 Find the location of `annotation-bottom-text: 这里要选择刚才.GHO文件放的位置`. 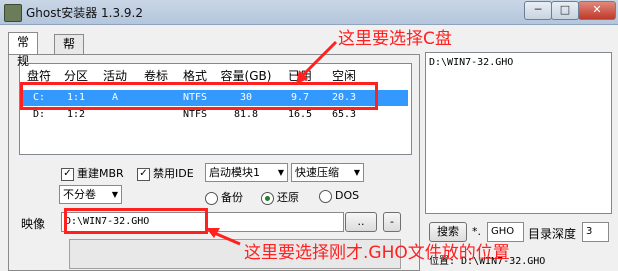

annotation-bottom-text: 这里要选择刚才.GHO文件放的位置 is located at coordinates (377, 253).